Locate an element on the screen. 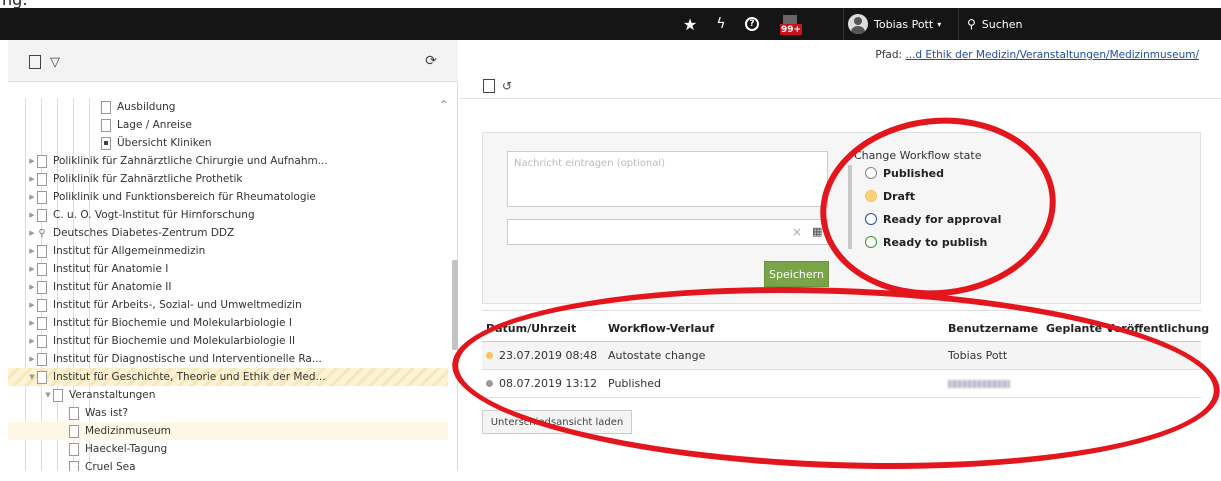 The image size is (1221, 481). column-header-user: Benutzername is located at coordinates (993, 328).